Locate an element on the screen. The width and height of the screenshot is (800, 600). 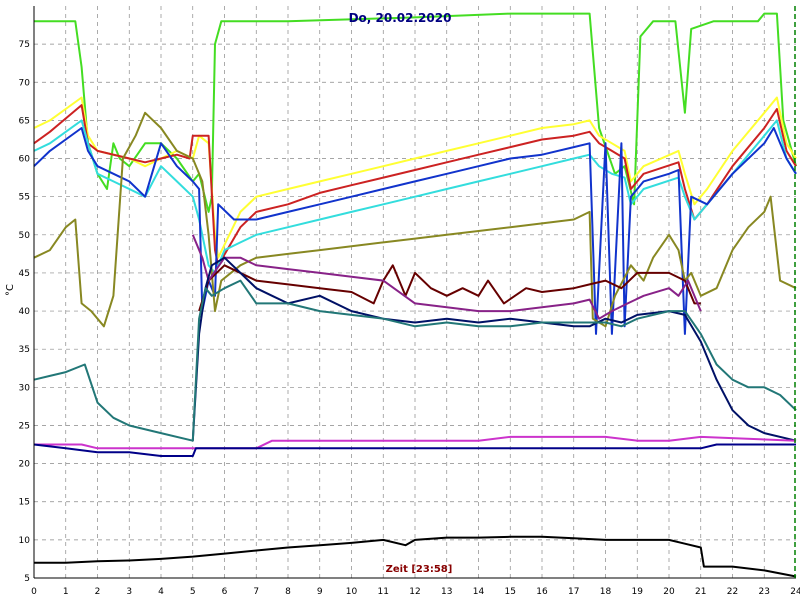
x-tick-label-1: 1 is located at coordinates (66, 592).